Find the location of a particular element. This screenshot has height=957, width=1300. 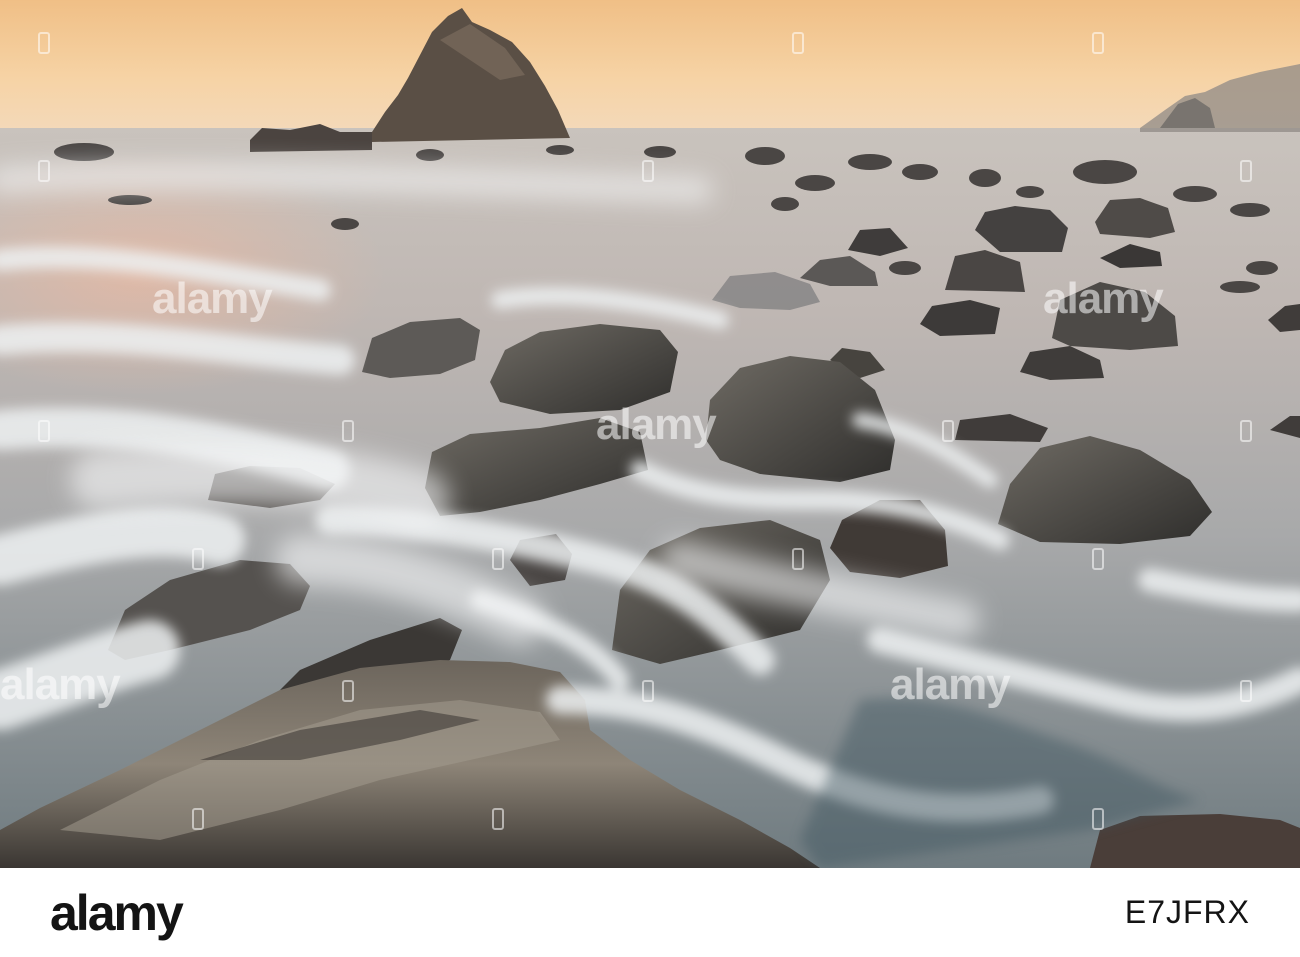

footer-bar: alamy E7JFRX is located at coordinates (650, 912).